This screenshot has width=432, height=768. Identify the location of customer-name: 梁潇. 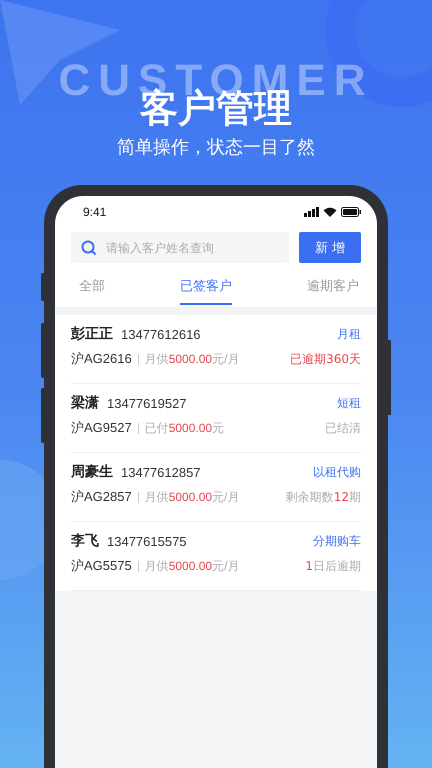
(85, 403).